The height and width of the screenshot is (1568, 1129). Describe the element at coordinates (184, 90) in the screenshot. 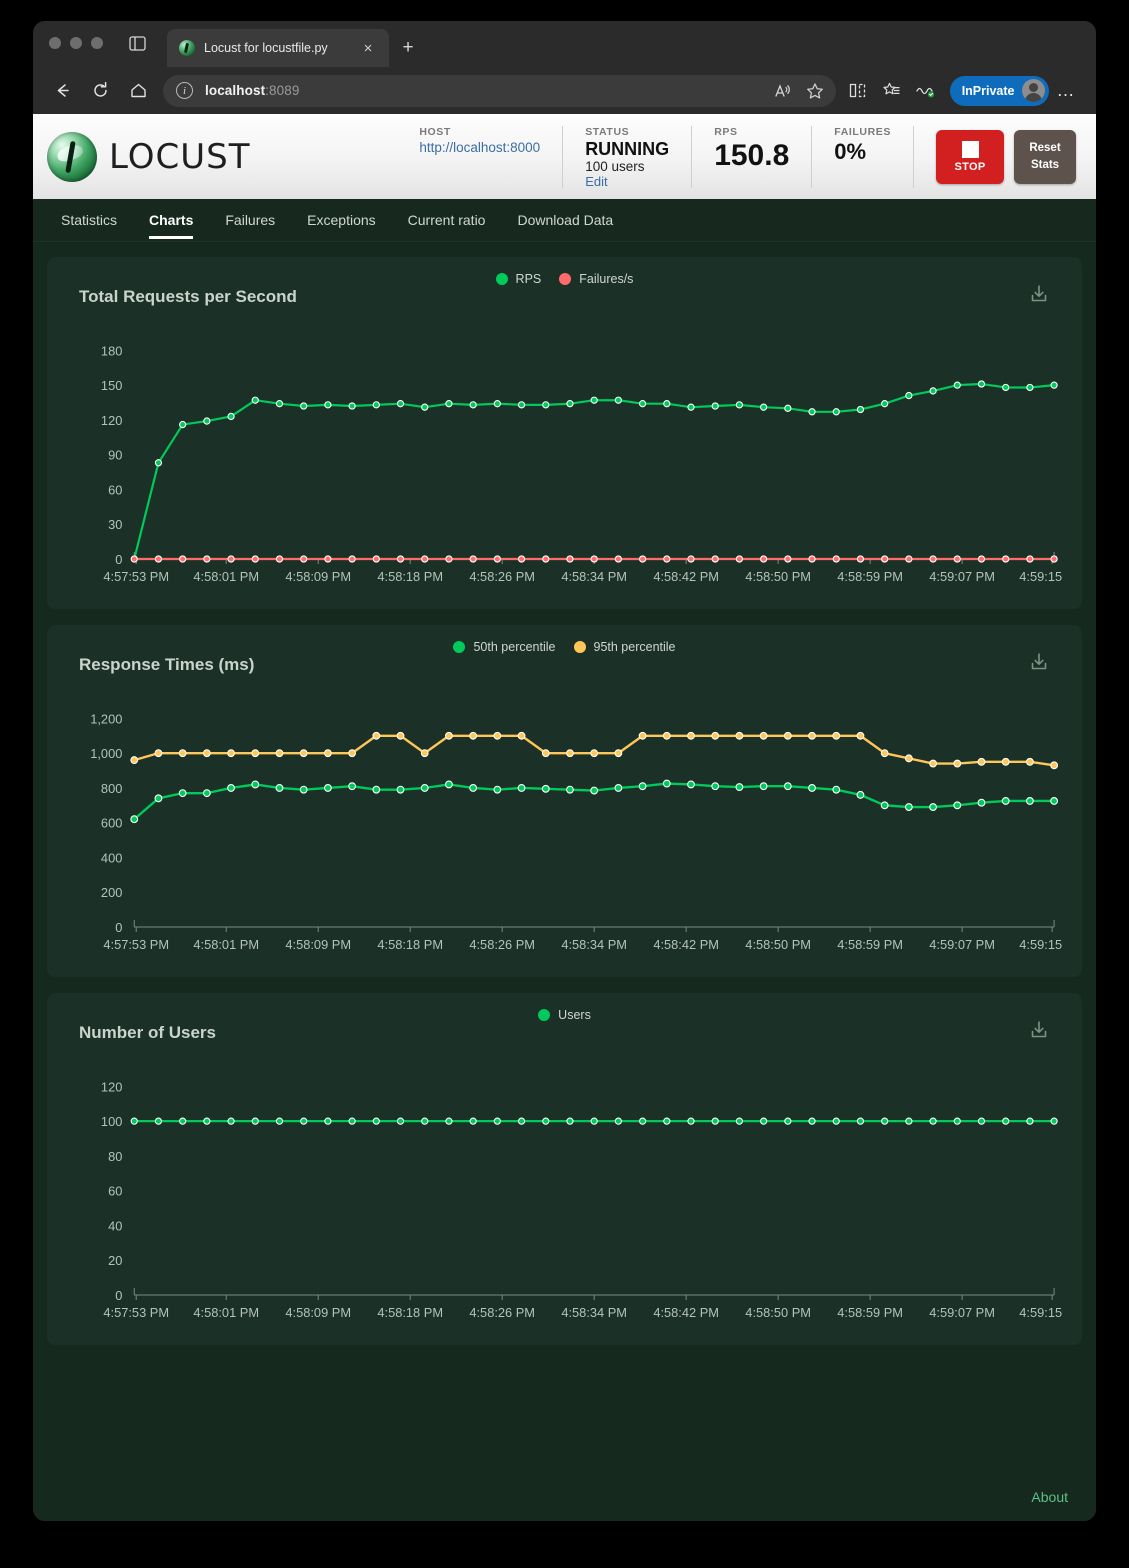

I see `site-info-icon: i` at that location.